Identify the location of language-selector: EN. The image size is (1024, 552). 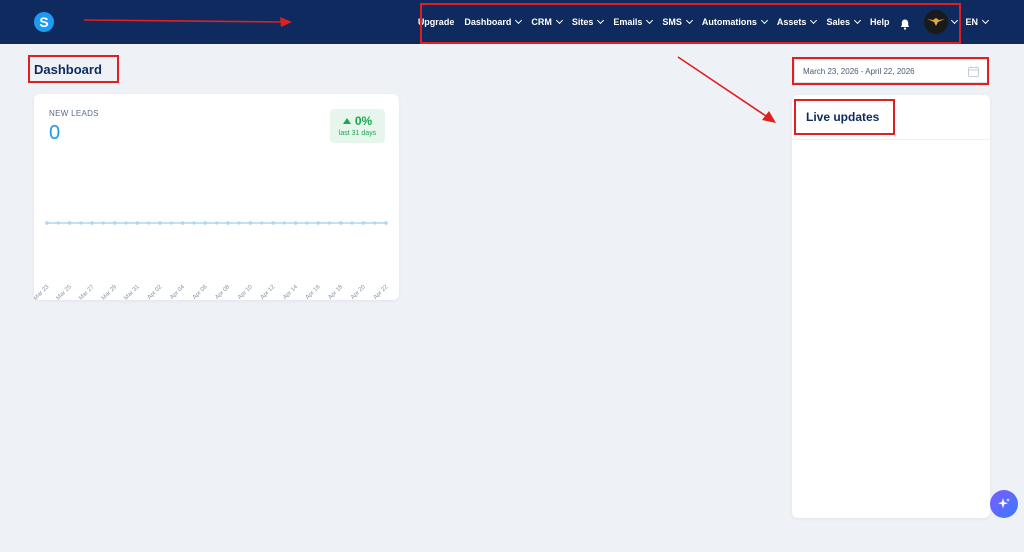
(990, 21).